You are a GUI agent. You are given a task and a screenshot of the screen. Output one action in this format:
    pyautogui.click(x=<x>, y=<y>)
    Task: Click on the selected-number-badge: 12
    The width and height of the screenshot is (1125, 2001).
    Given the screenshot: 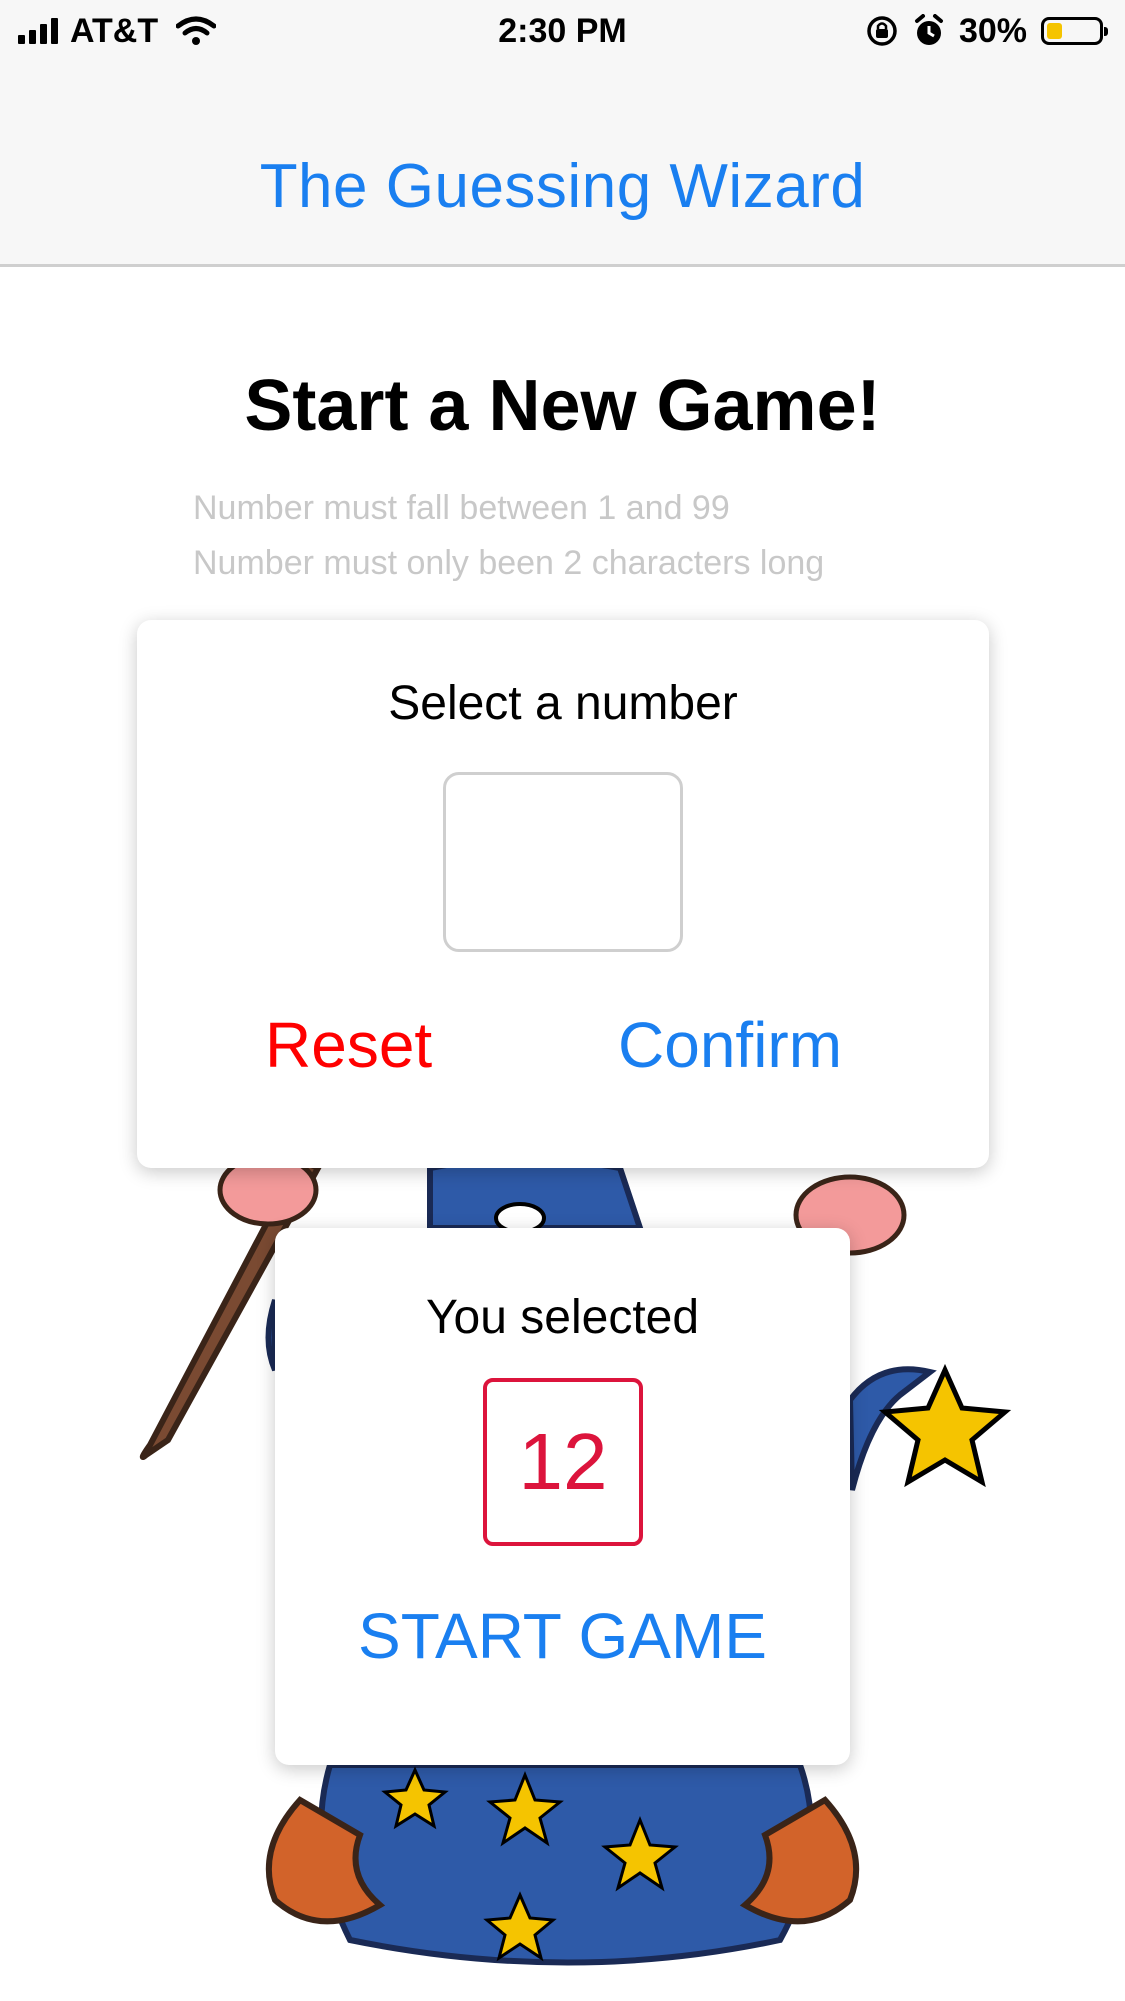 What is the action you would take?
    pyautogui.click(x=563, y=1462)
    